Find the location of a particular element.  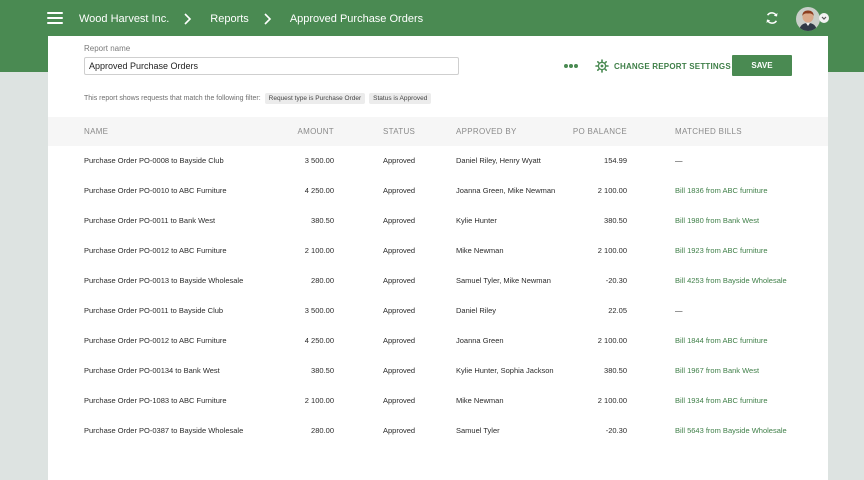

cell-approved-by: Joanna Green is located at coordinates (480, 340).